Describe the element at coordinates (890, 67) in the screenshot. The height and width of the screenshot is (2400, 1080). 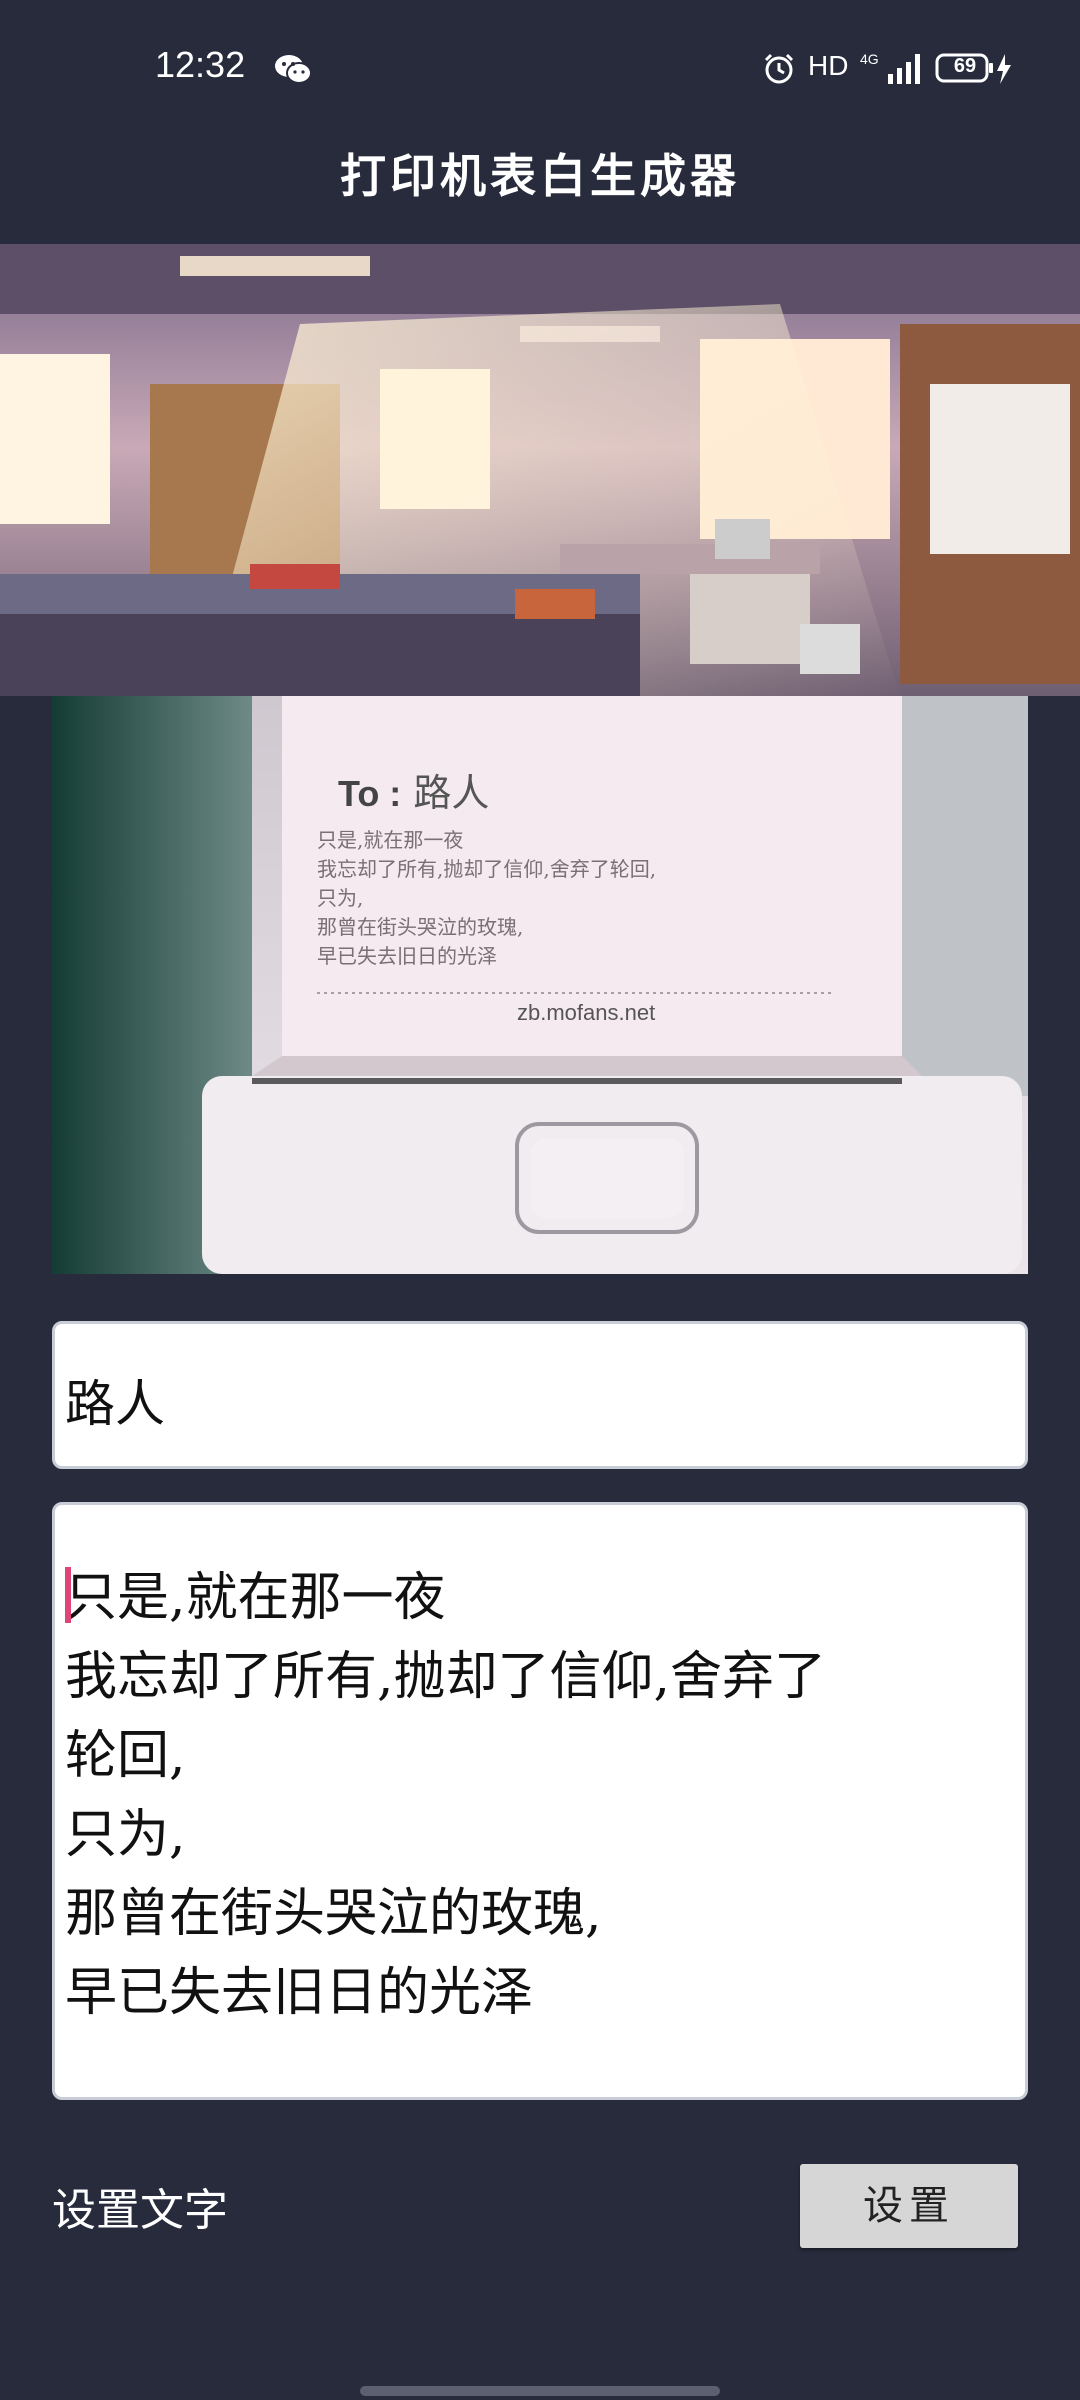
I see `signal-icon: 4G` at that location.